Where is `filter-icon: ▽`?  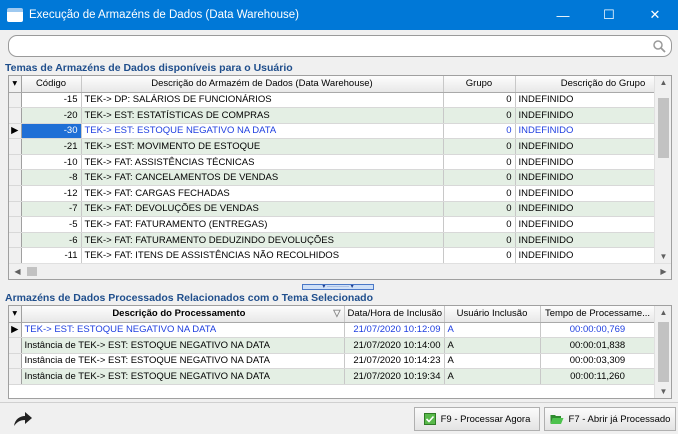 filter-icon: ▽ is located at coordinates (336, 313).